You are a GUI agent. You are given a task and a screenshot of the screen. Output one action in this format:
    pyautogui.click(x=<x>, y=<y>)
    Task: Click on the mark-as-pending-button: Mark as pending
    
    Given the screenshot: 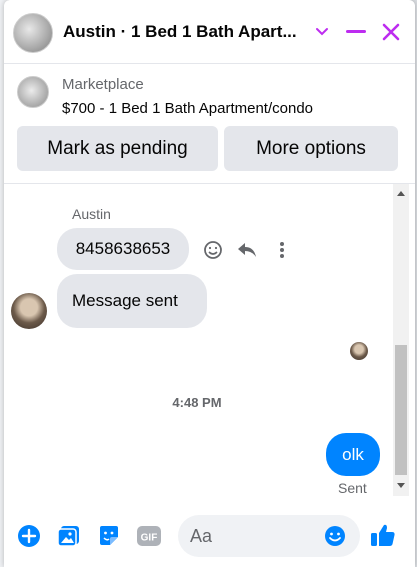 What is the action you would take?
    pyautogui.click(x=117, y=148)
    